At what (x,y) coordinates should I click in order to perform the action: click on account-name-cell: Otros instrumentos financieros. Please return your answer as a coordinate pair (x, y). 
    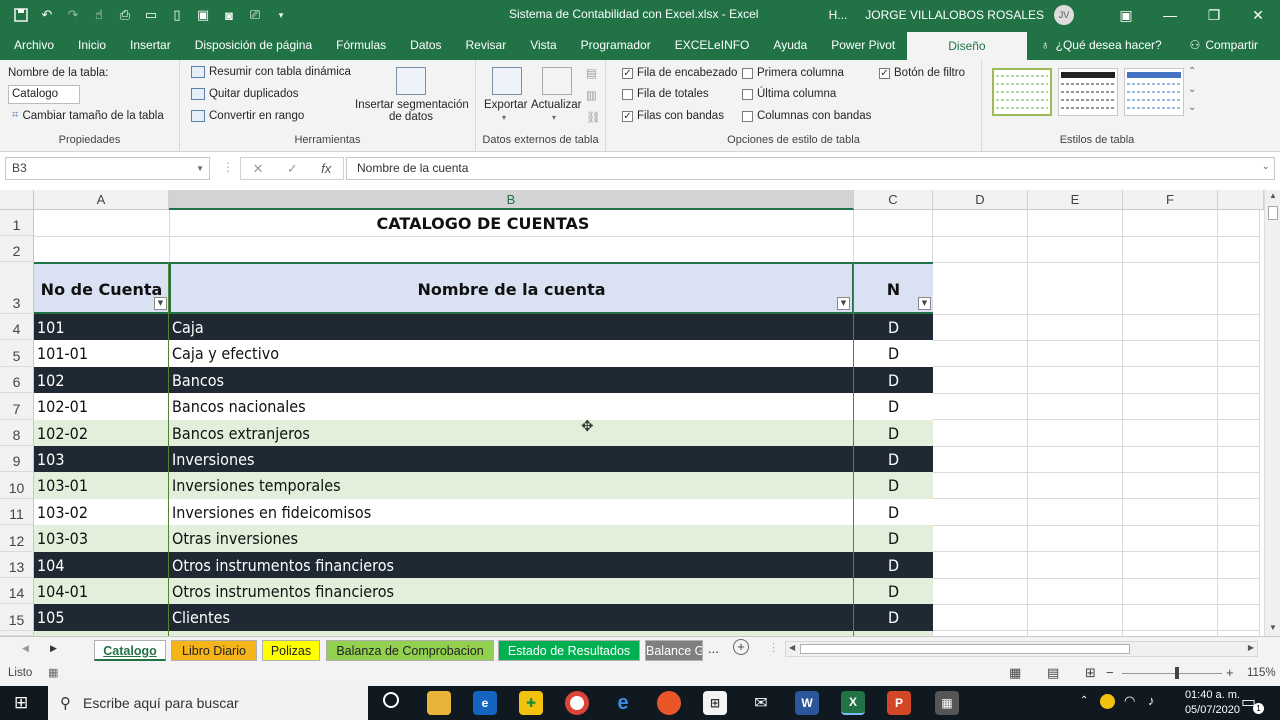
    Looking at the image, I should click on (511, 591).